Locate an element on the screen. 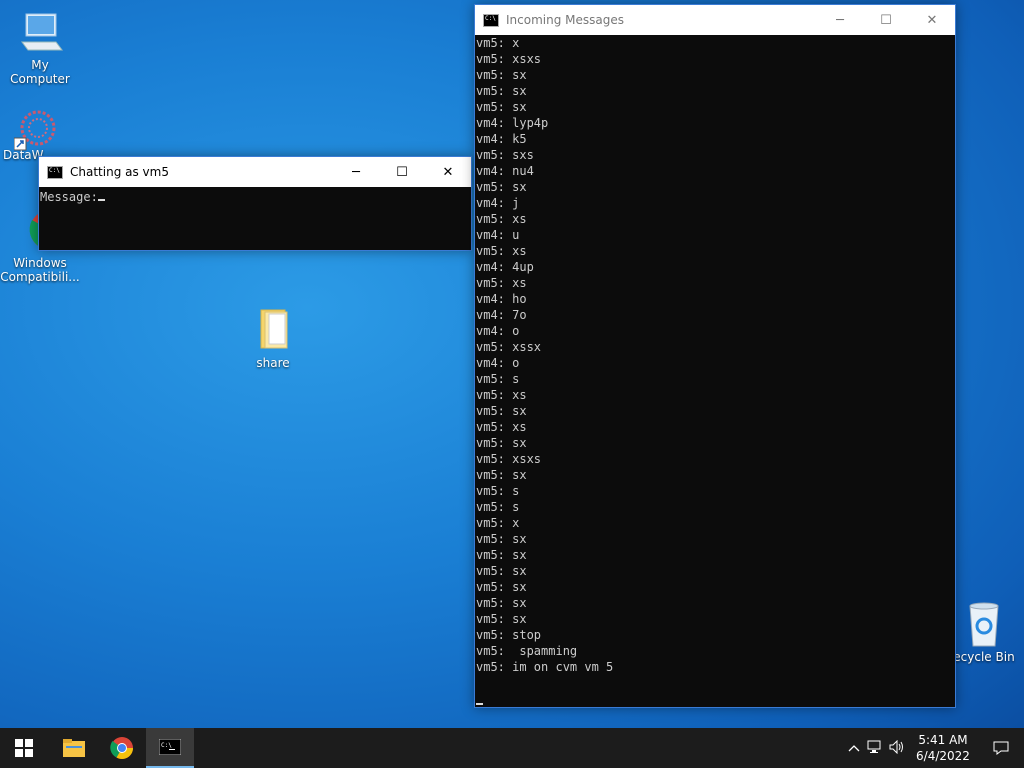 The image size is (1024, 768). command-prompt-icon: C:\ is located at coordinates (170, 747).